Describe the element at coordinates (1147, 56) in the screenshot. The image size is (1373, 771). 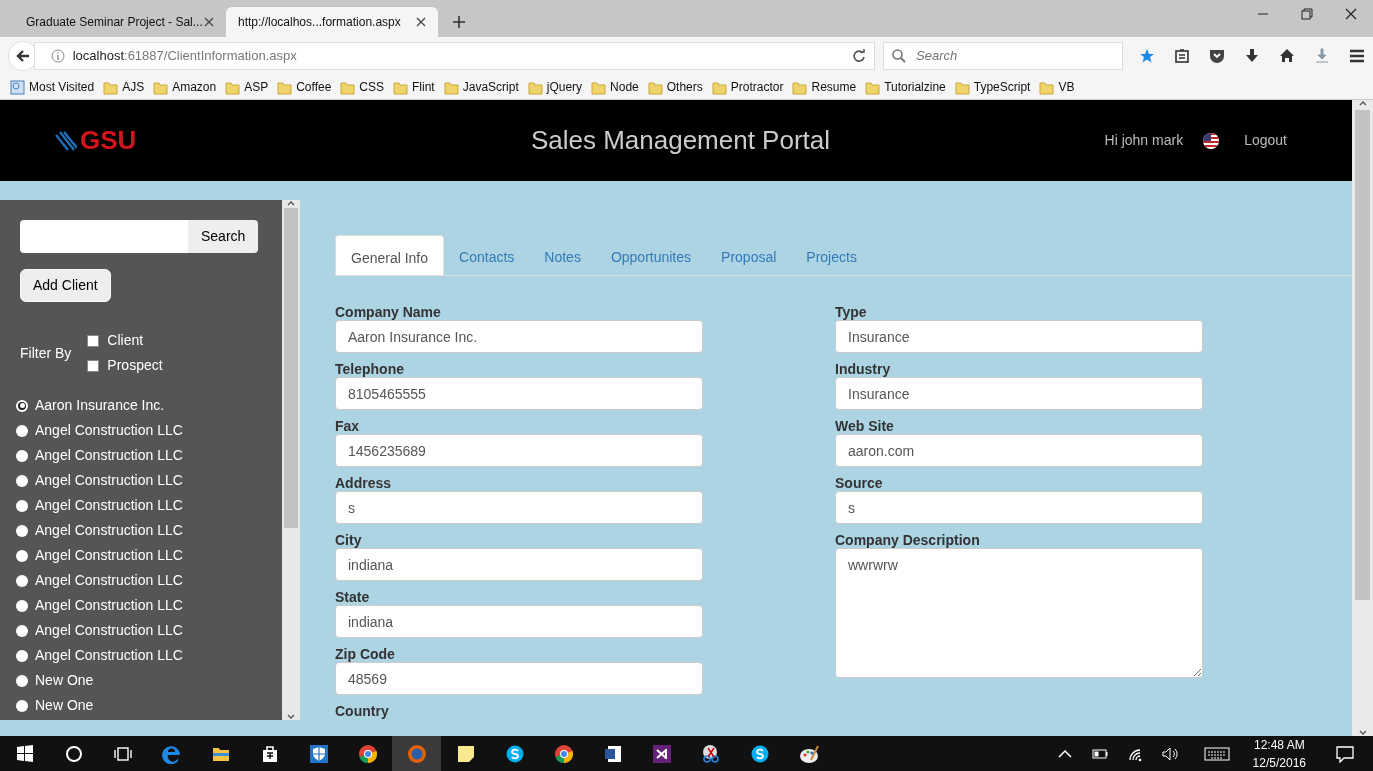
I see `bookmark-star-icon` at that location.